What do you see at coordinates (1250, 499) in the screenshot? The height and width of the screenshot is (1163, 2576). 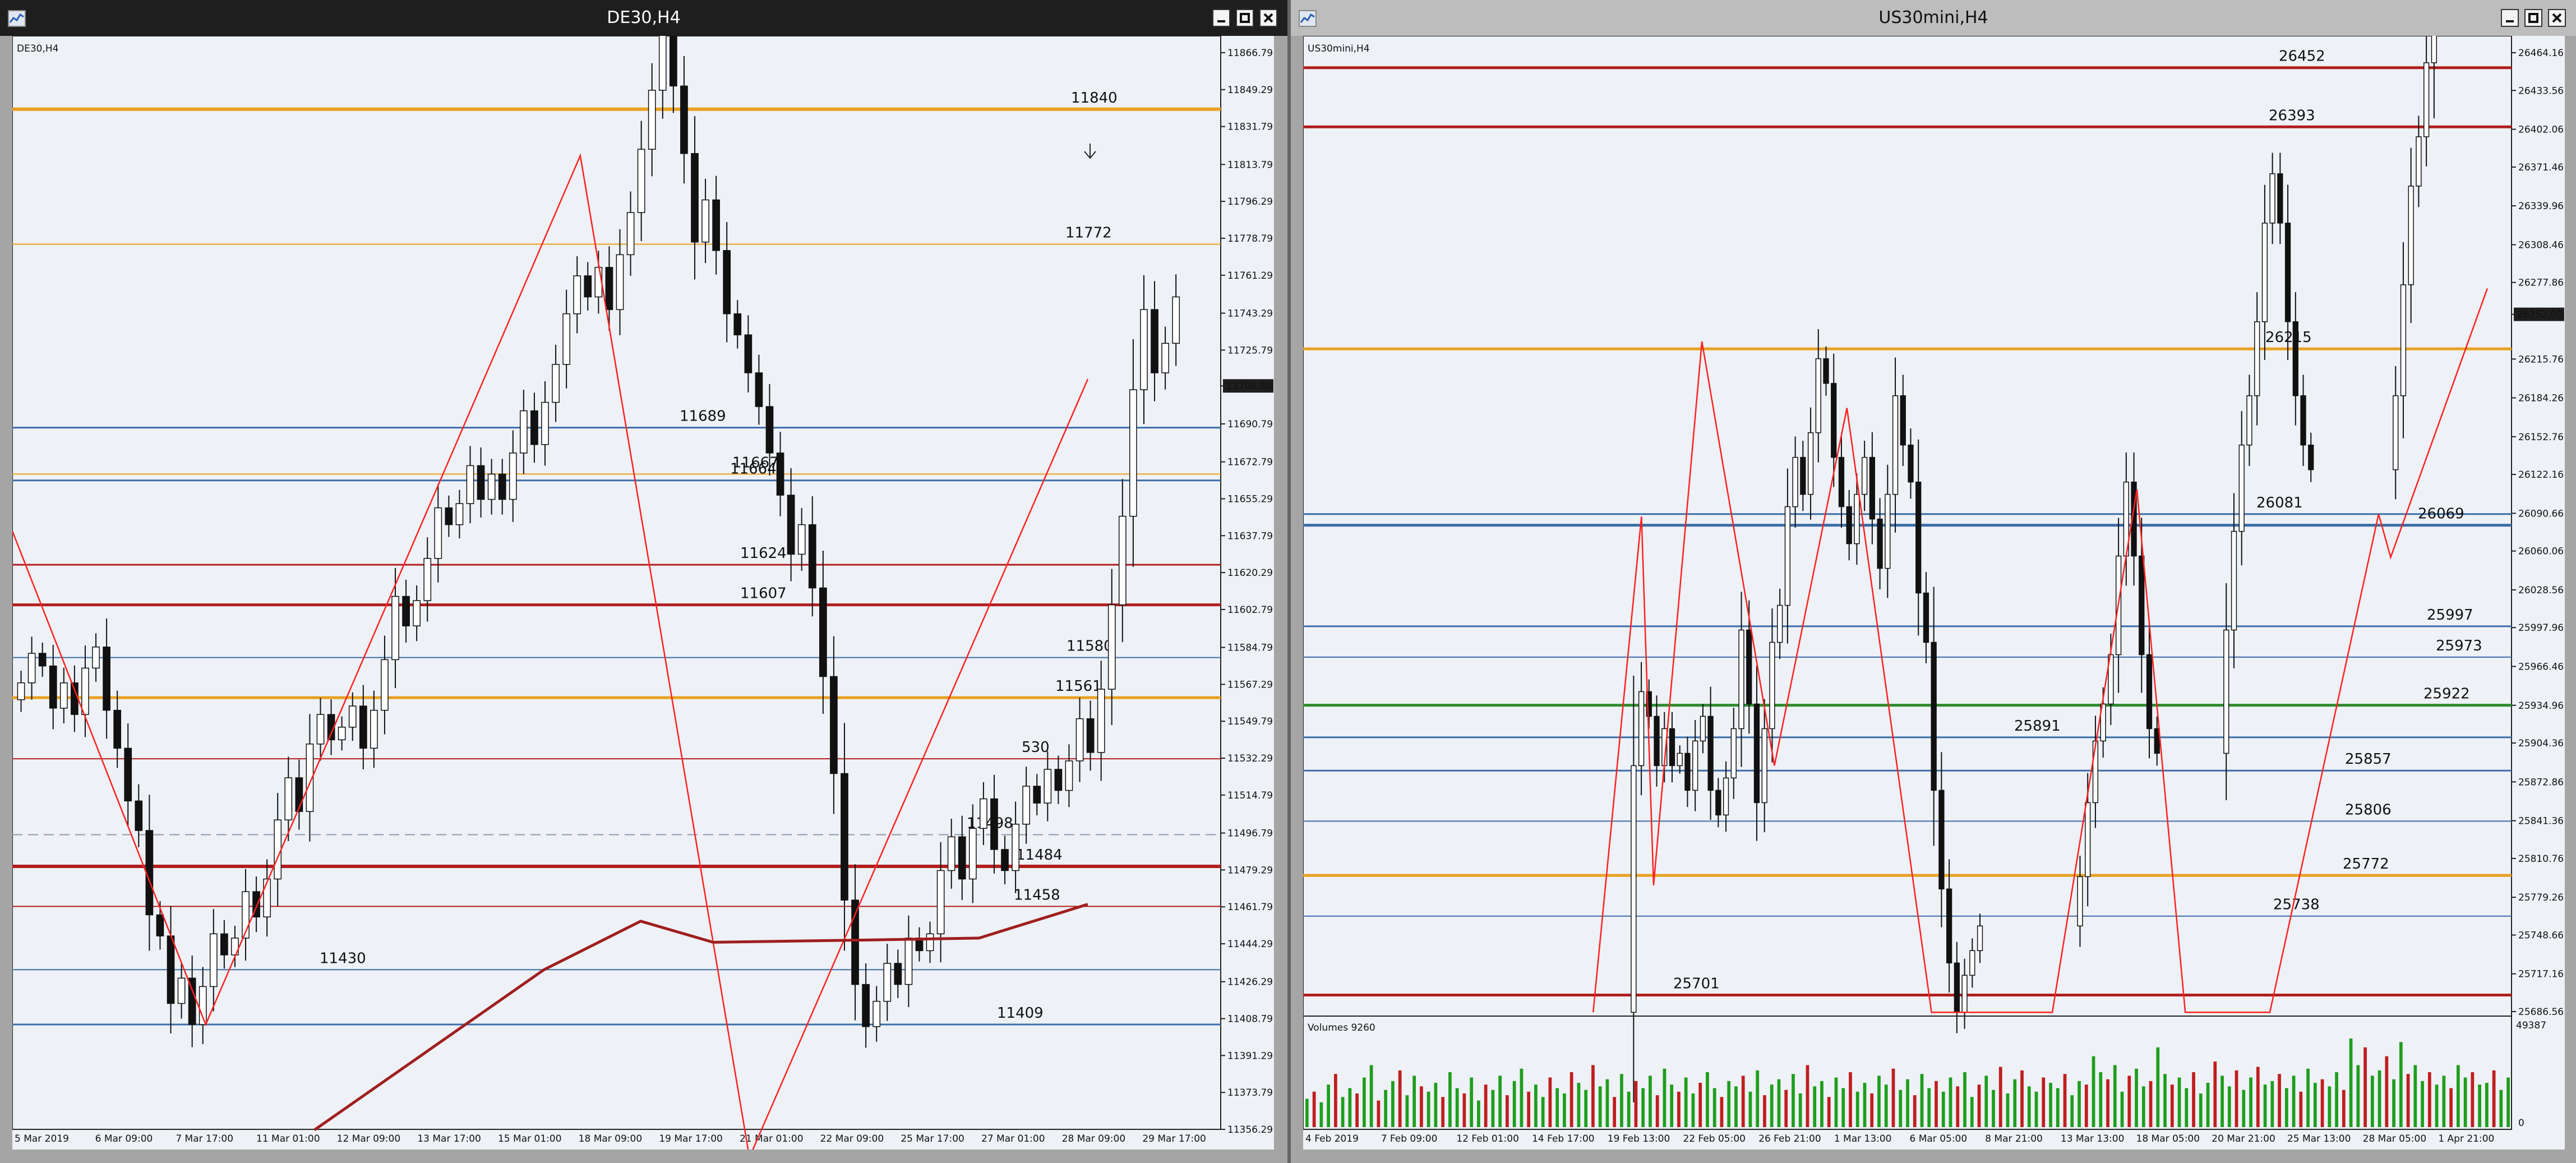 I see `price-tick-label: 11655.29` at bounding box center [1250, 499].